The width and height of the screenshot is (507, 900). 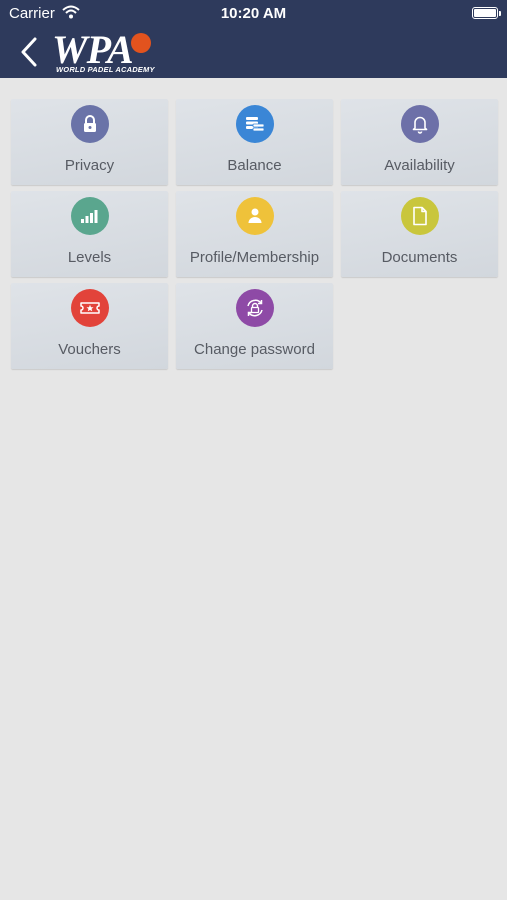 I want to click on status-time: 10:20 AM, so click(x=253, y=13).